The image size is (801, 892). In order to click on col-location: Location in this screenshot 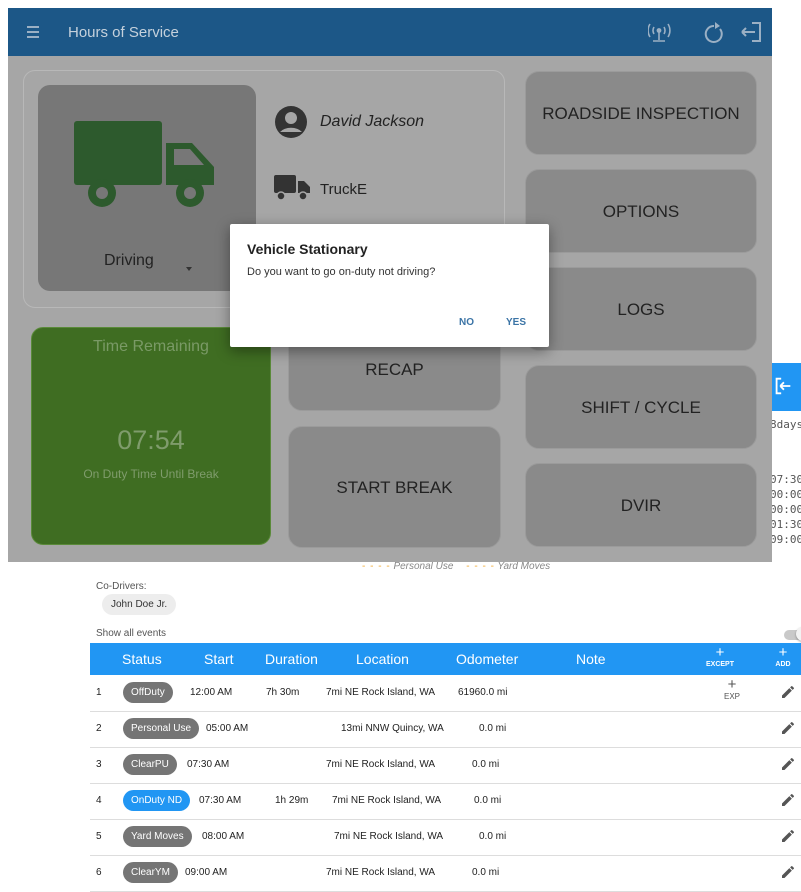, I will do `click(382, 659)`.